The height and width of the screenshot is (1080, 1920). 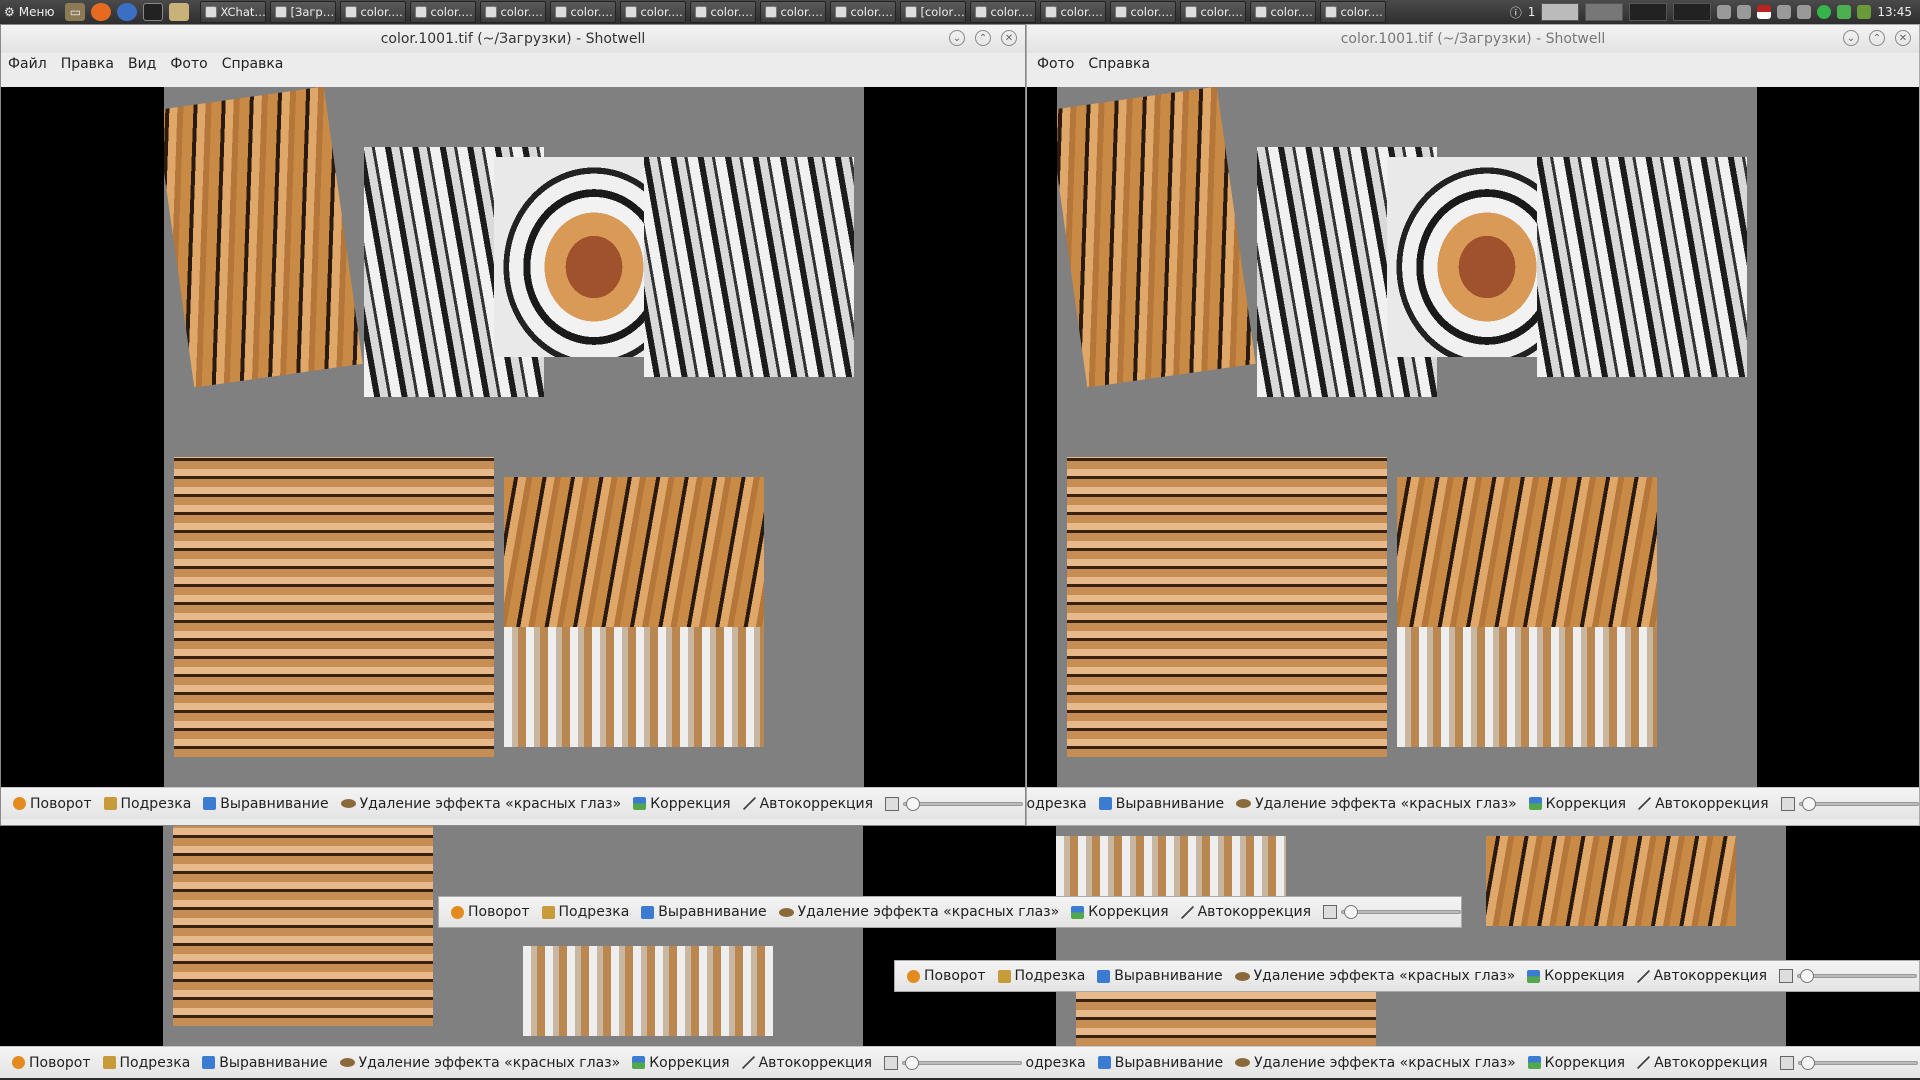 I want to click on keyboard-layout-flag-icon, so click(x=1764, y=12).